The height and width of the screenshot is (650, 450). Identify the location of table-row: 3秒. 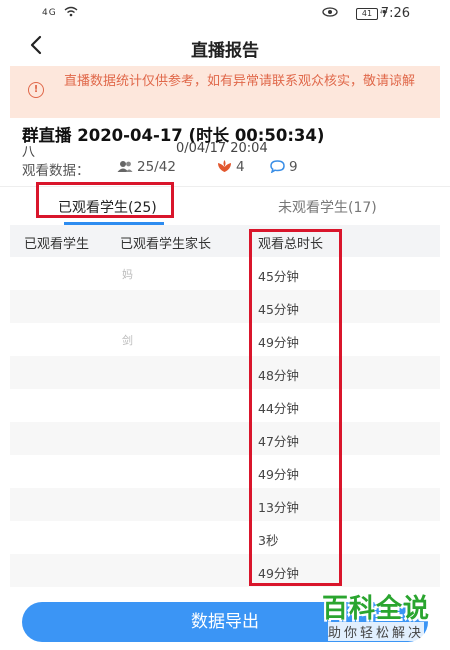
(225, 537).